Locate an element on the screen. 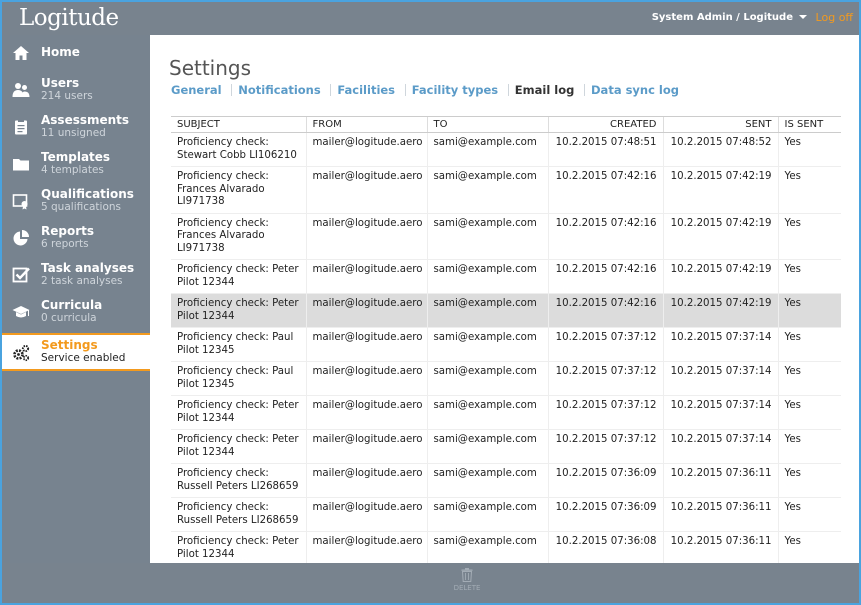 This screenshot has width=861, height=605. sidebar-item-count: 2 task analyses is located at coordinates (82, 281).